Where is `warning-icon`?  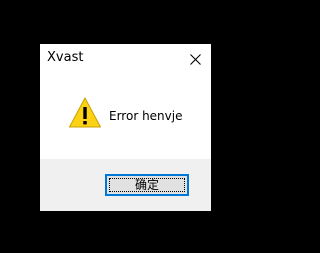 warning-icon is located at coordinates (85, 112).